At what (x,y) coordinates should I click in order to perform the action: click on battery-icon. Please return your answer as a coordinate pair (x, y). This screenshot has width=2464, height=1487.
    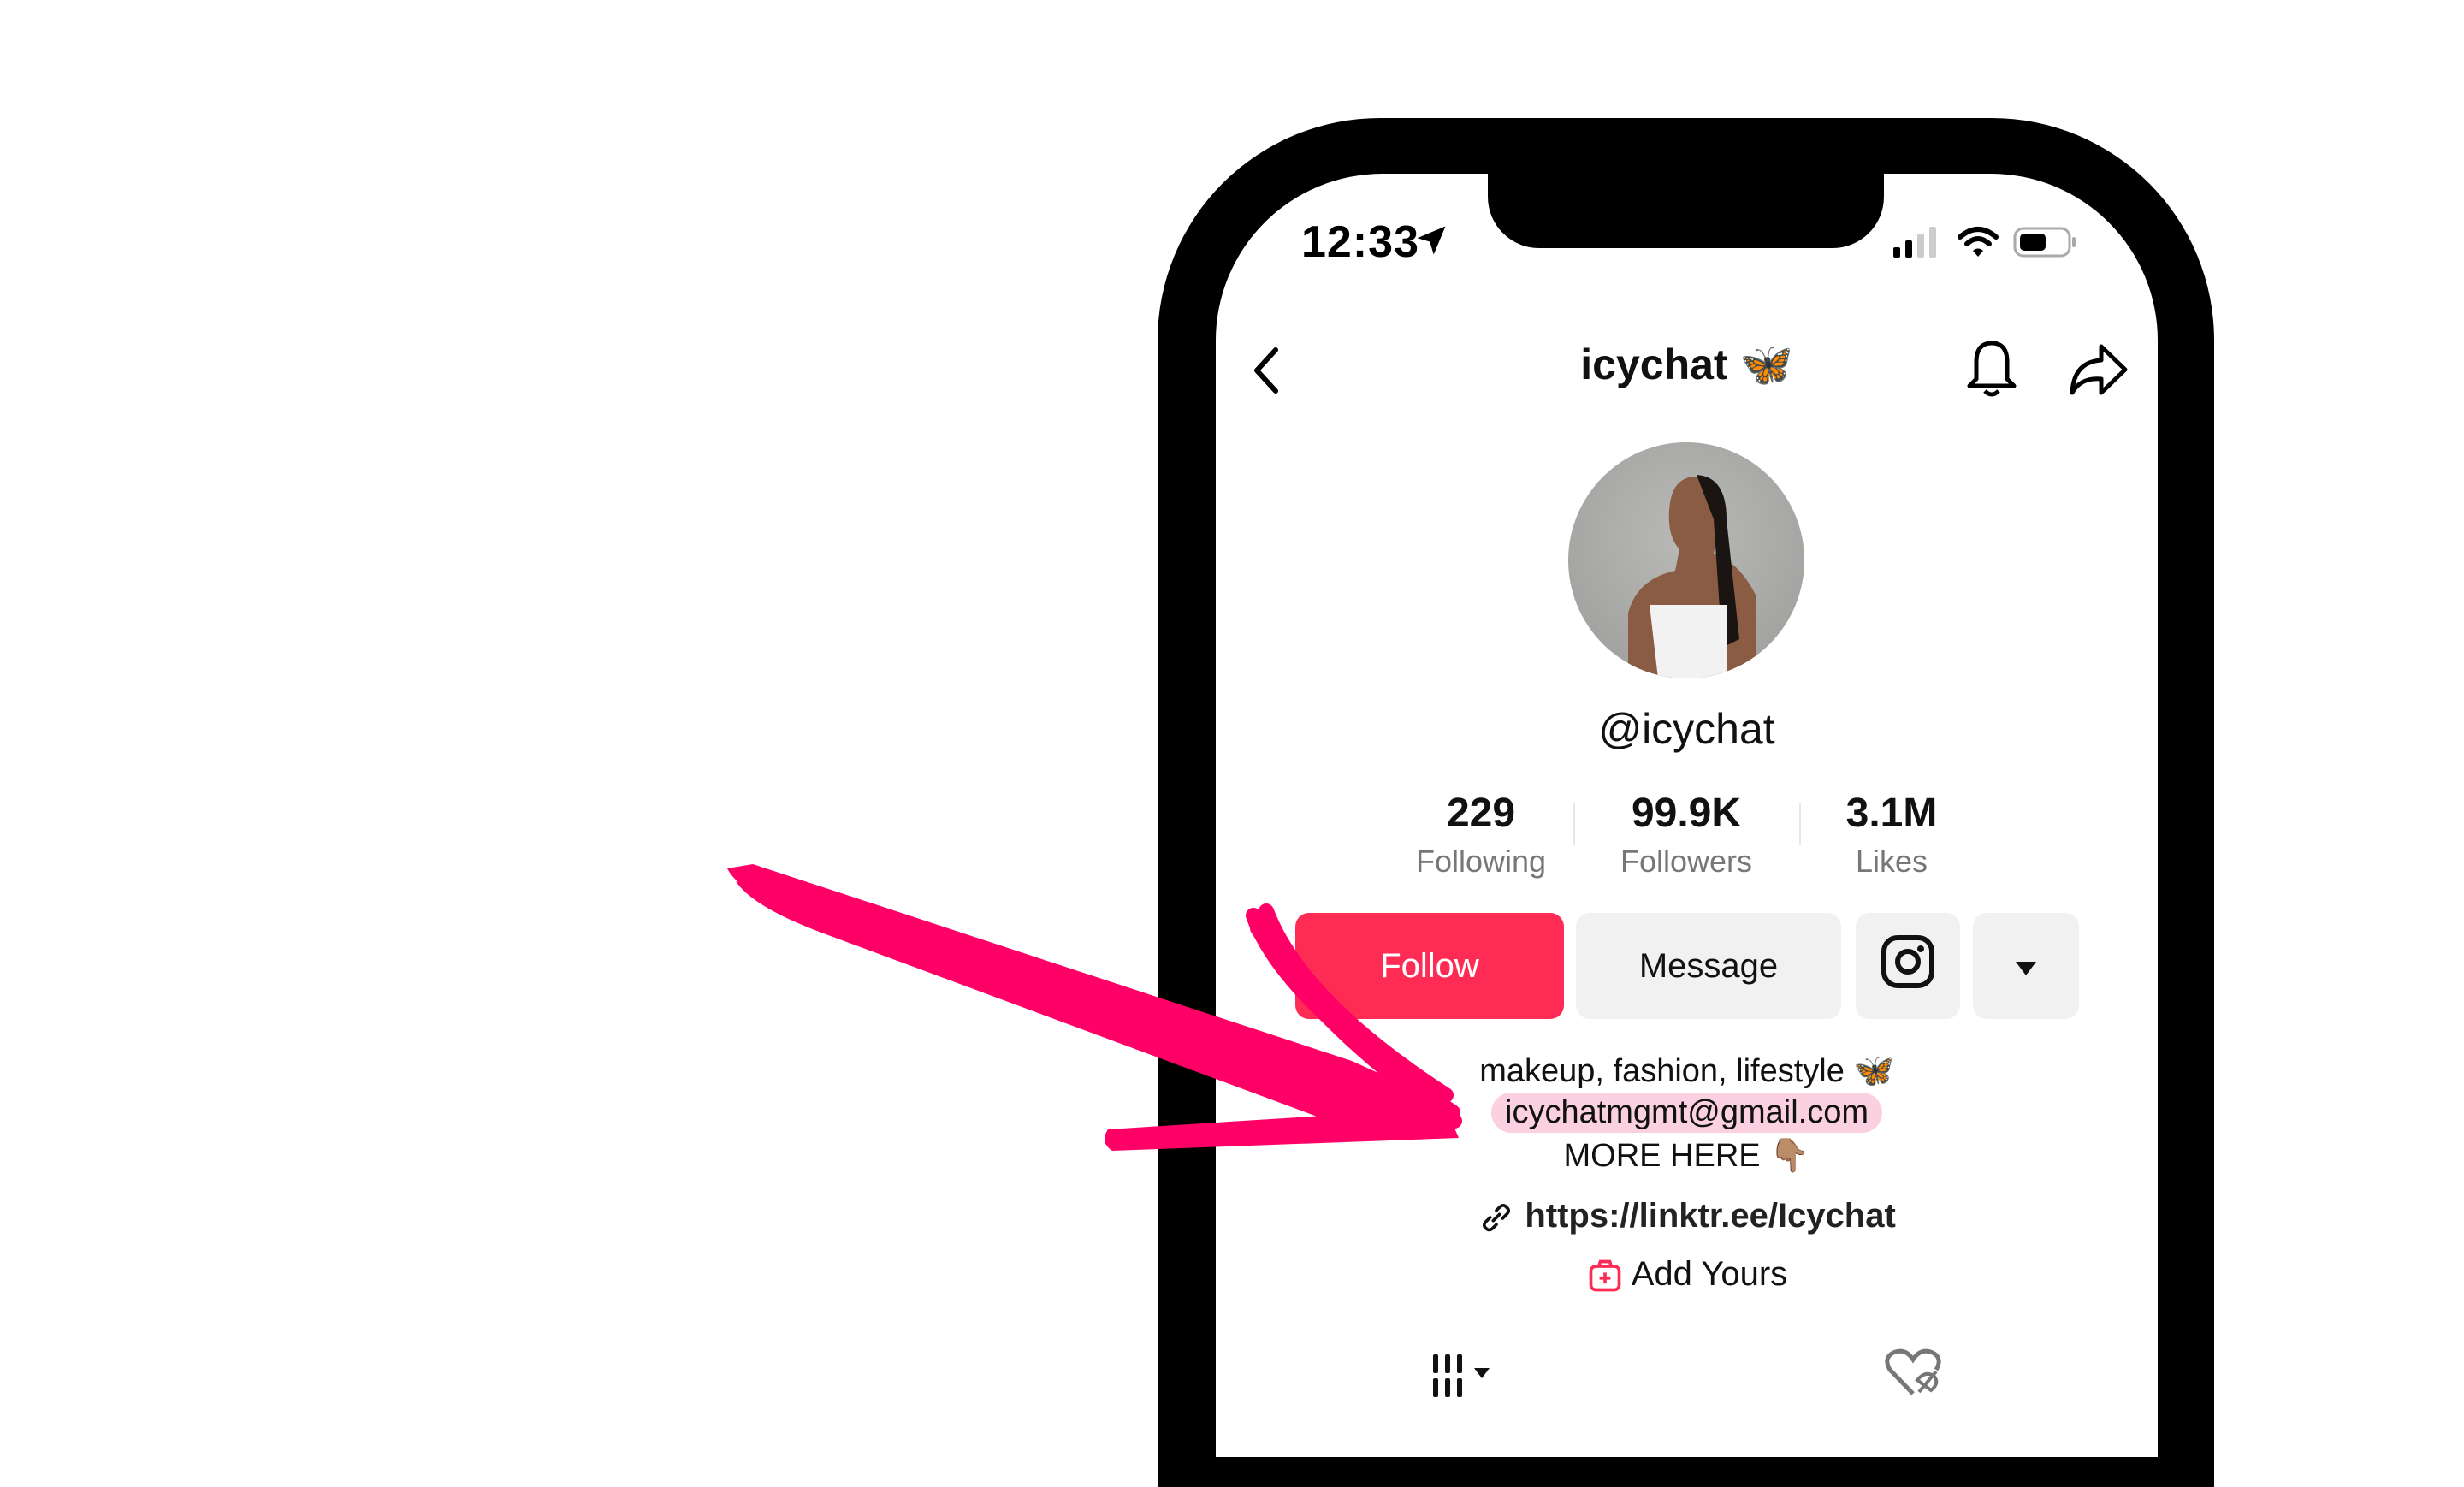
    Looking at the image, I should click on (2045, 244).